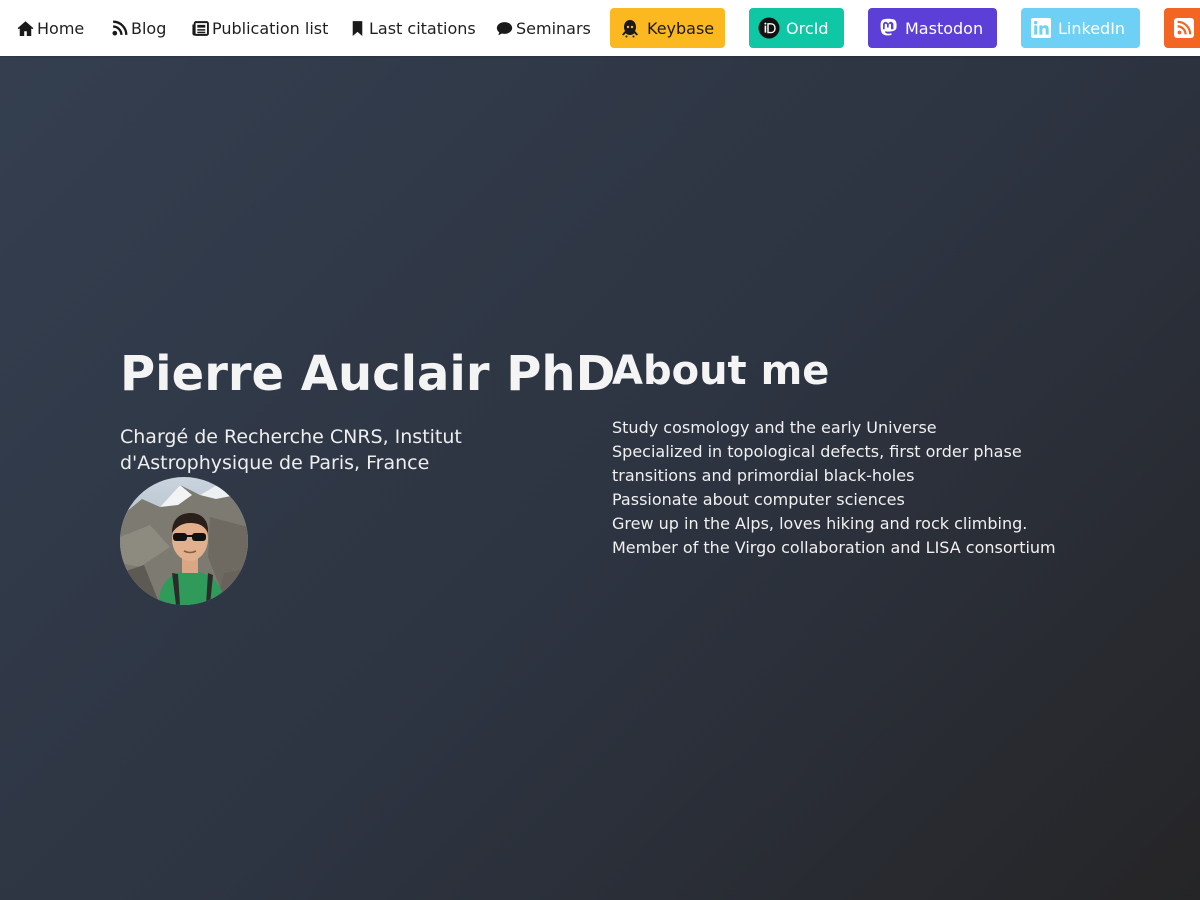 Image resolution: width=1200 pixels, height=900 pixels. I want to click on nav-link-label: Home, so click(61, 28).